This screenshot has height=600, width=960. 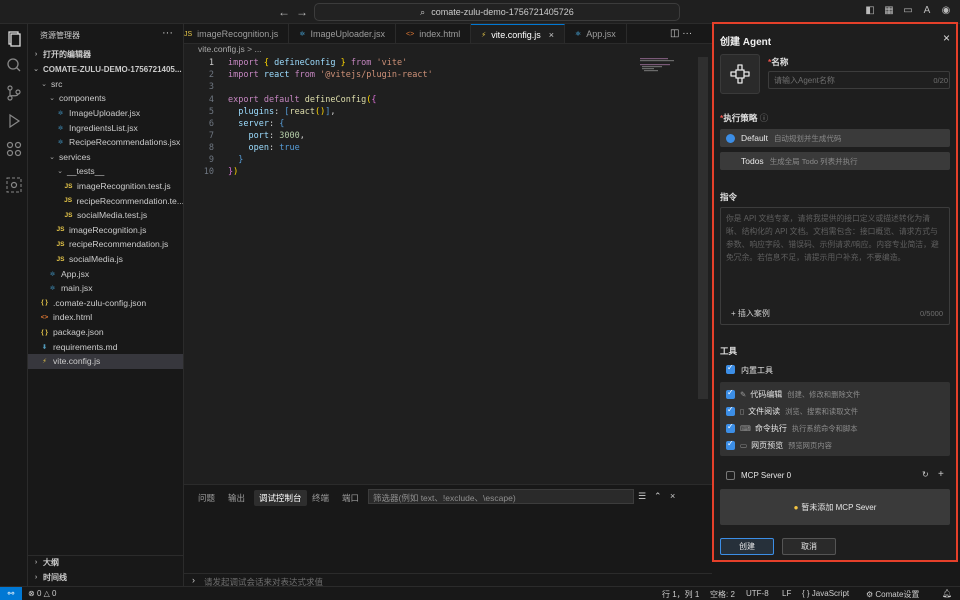 What do you see at coordinates (75, 273) in the screenshot?
I see `tree-item-label: App.jsx` at bounding box center [75, 273].